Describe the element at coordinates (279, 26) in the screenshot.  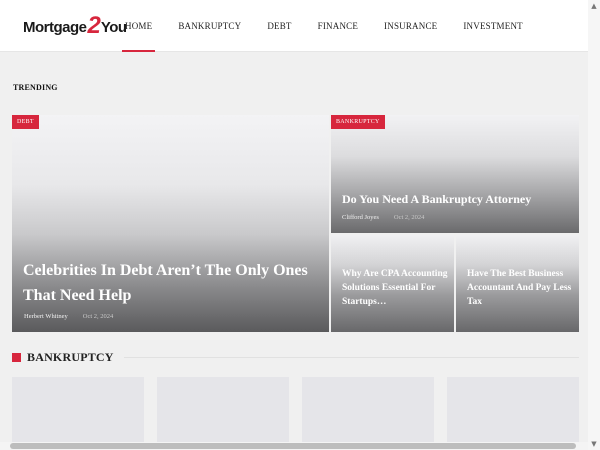
I see `nav-item-debt: DEBT` at that location.